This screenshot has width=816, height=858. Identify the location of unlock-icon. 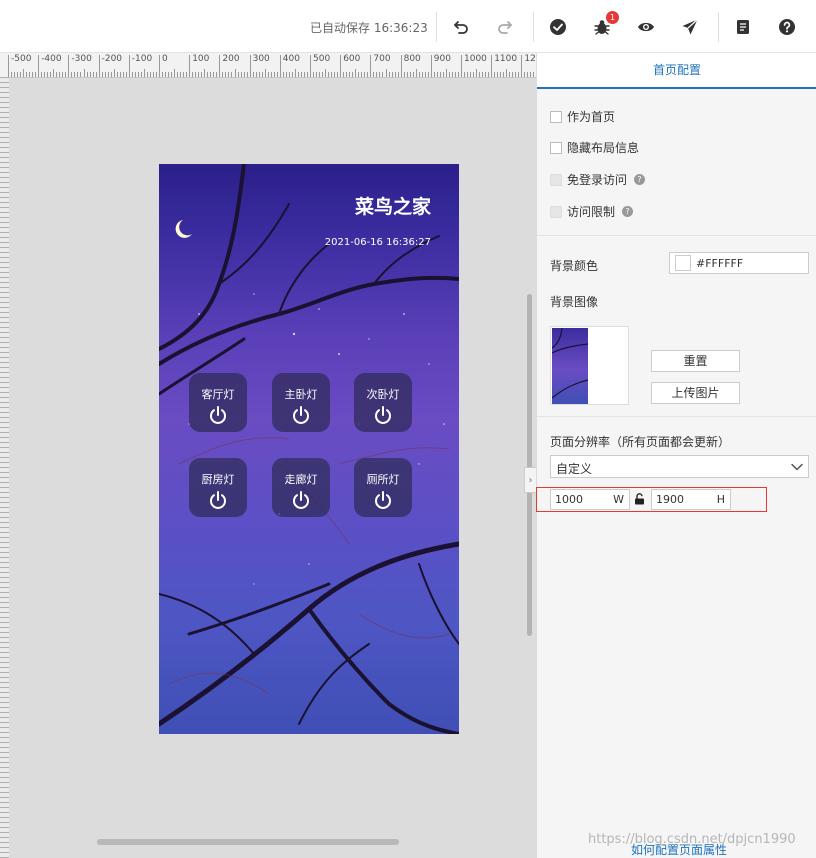
(639, 499).